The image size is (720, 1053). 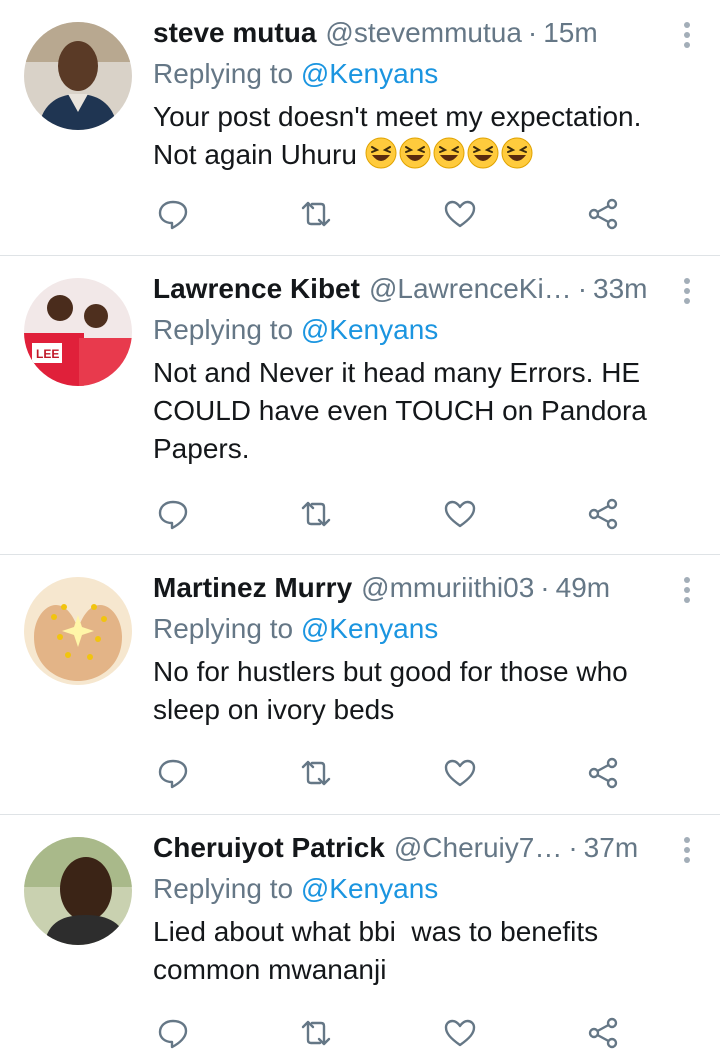 What do you see at coordinates (423, 33) in the screenshot?
I see `user-handle: @stevemmutua` at bounding box center [423, 33].